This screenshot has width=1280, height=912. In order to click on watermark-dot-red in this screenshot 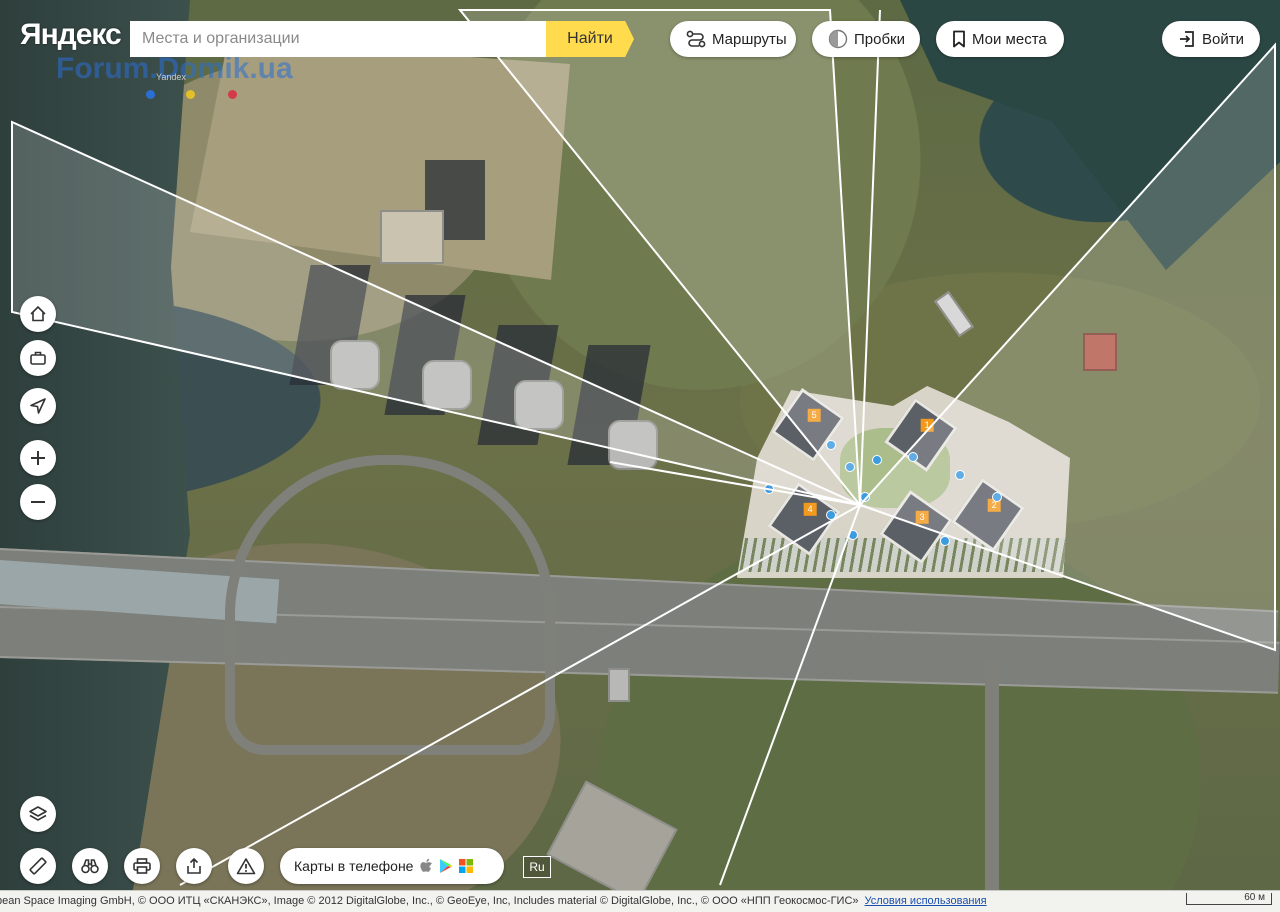, I will do `click(232, 94)`.